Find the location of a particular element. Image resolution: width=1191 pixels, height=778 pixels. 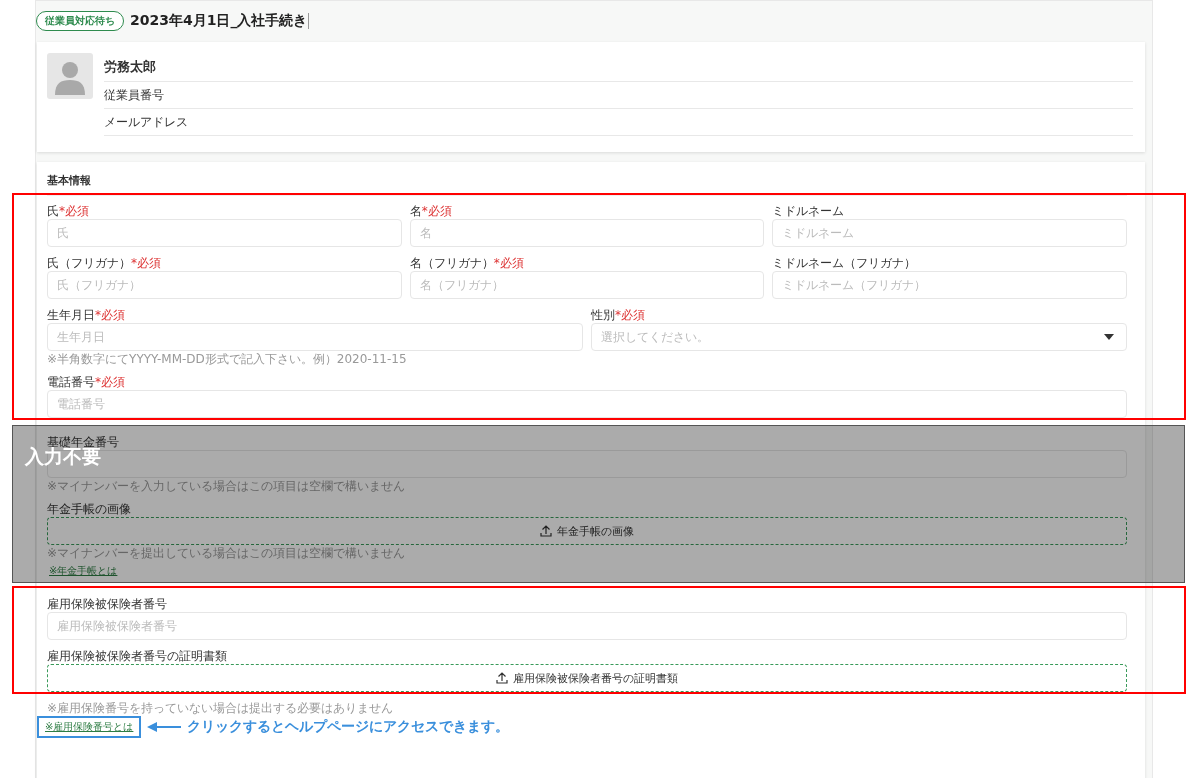

input-field: 雇用保険被保険者番号 is located at coordinates (587, 626).